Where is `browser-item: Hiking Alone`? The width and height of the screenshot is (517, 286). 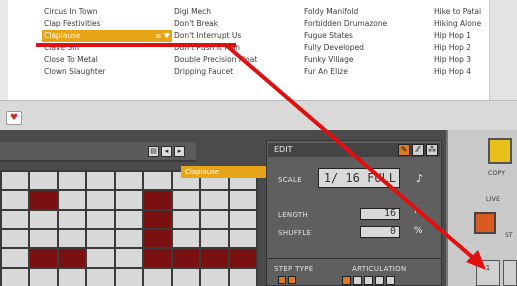 browser-item: Hiking Alone is located at coordinates (459, 24).